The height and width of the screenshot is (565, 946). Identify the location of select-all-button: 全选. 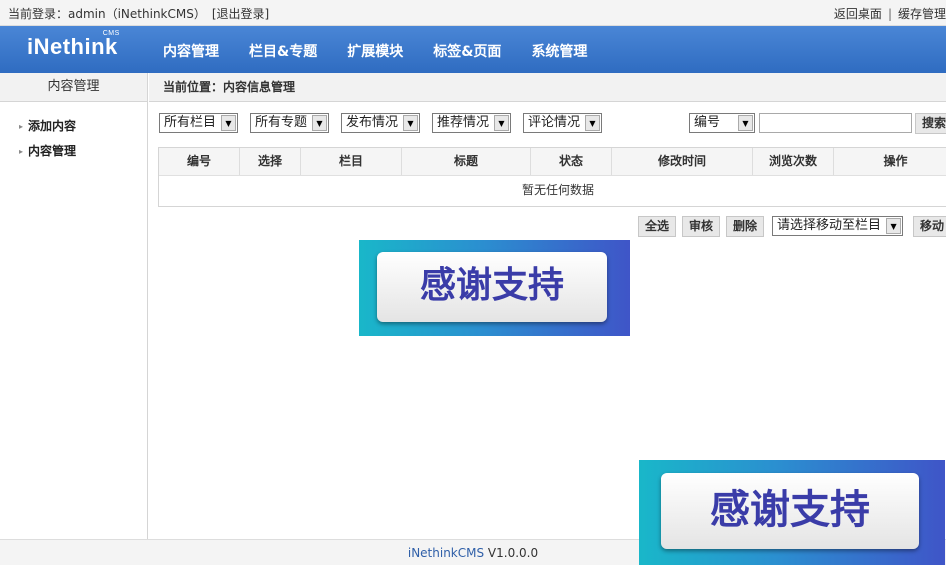
(657, 226).